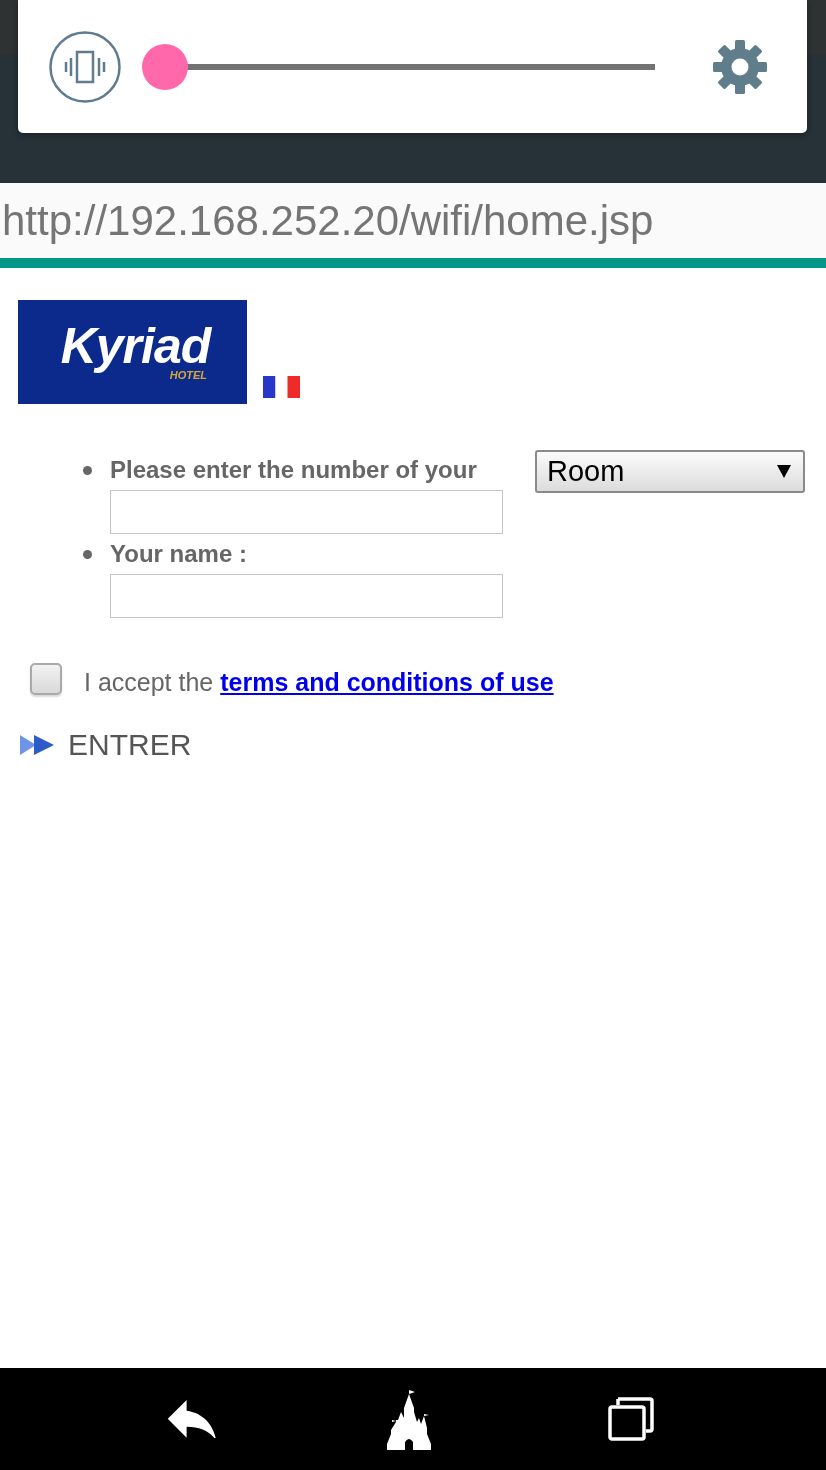  I want to click on castle-icon, so click(409, 1419).